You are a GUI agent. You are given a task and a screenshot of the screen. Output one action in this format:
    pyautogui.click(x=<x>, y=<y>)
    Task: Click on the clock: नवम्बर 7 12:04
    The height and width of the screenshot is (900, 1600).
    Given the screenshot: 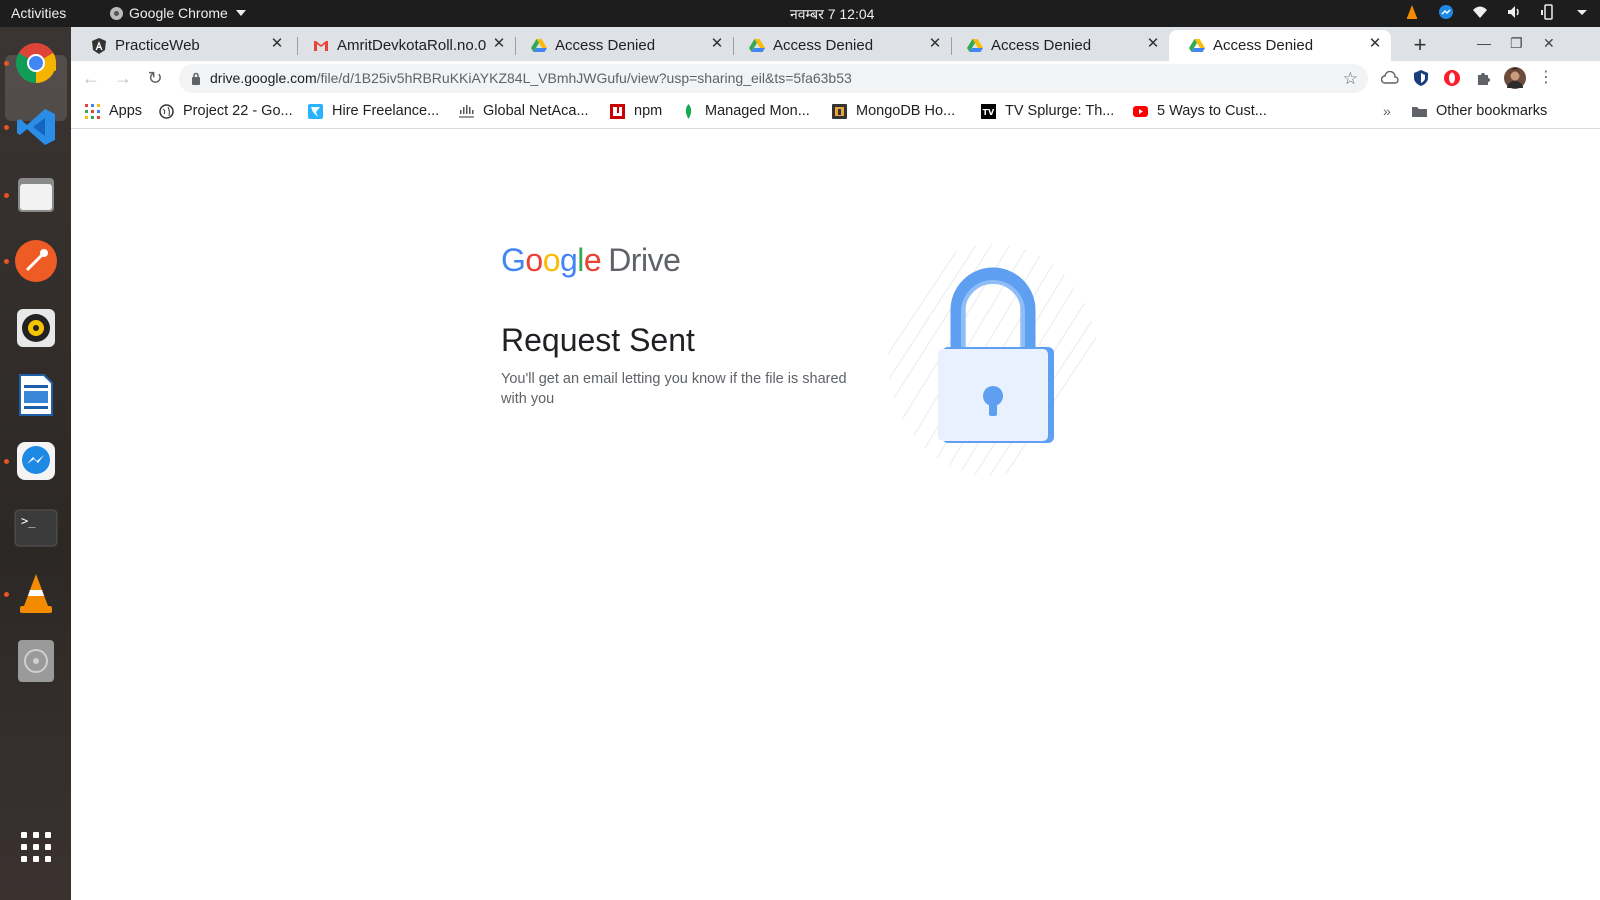 What is the action you would take?
    pyautogui.click(x=832, y=14)
    